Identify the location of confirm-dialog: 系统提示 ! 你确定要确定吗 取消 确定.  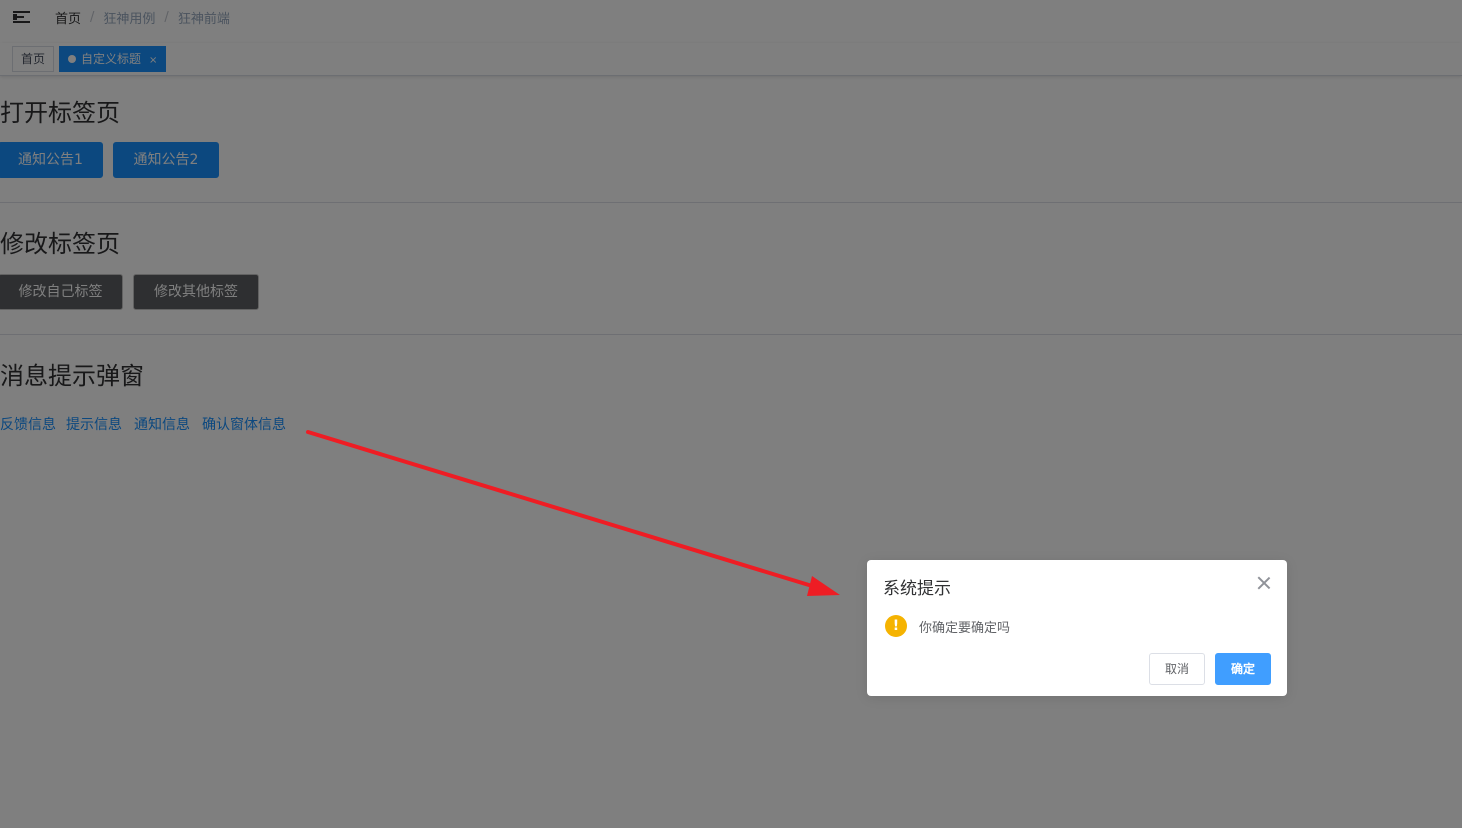
(1077, 628).